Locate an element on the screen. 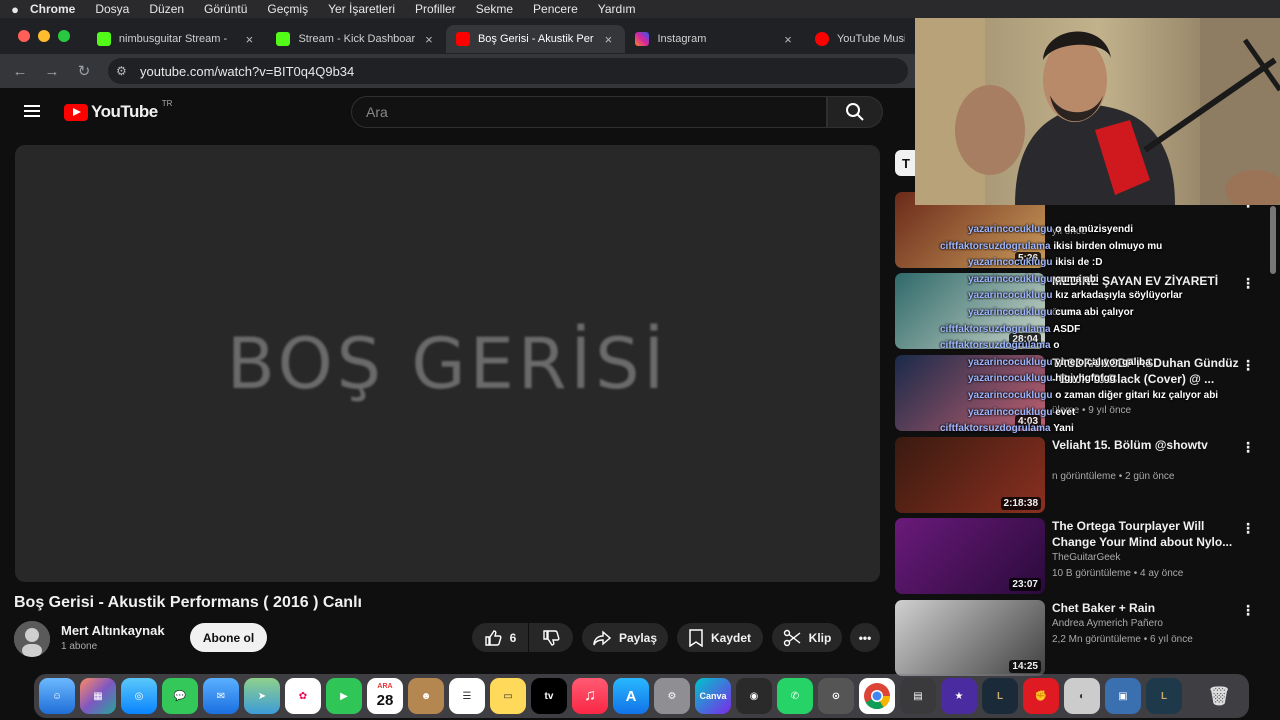 Image resolution: width=1280 pixels, height=720 pixels. like-button: 6 is located at coordinates (500, 637).